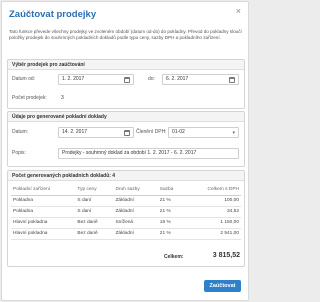  I want to click on vat-breakdown-value: 01-02, so click(178, 132).